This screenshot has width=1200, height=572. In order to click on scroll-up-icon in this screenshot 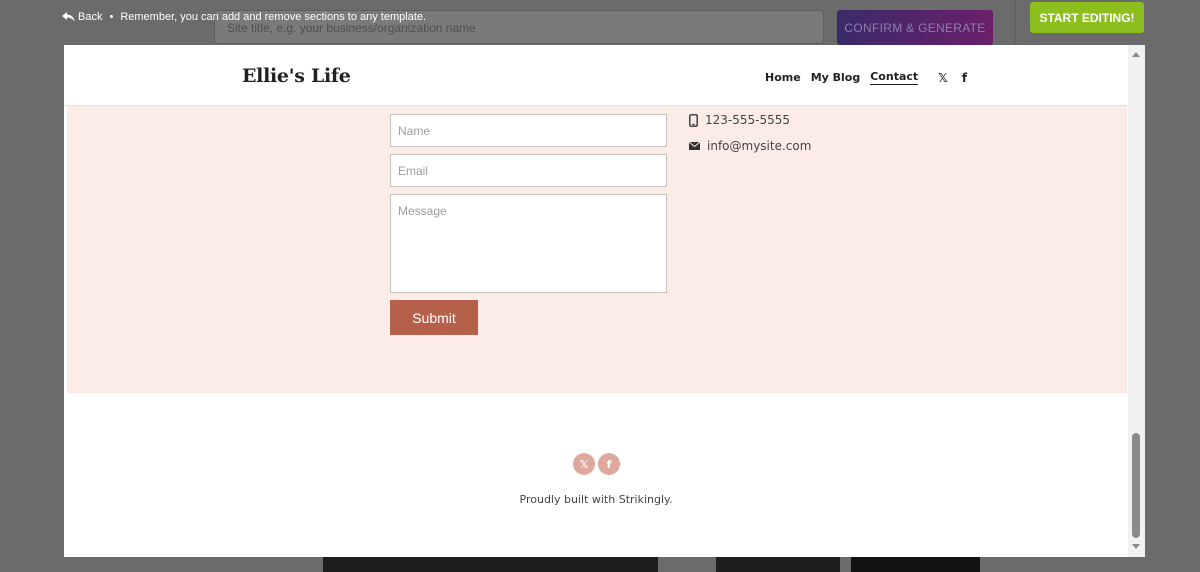, I will do `click(1136, 54)`.